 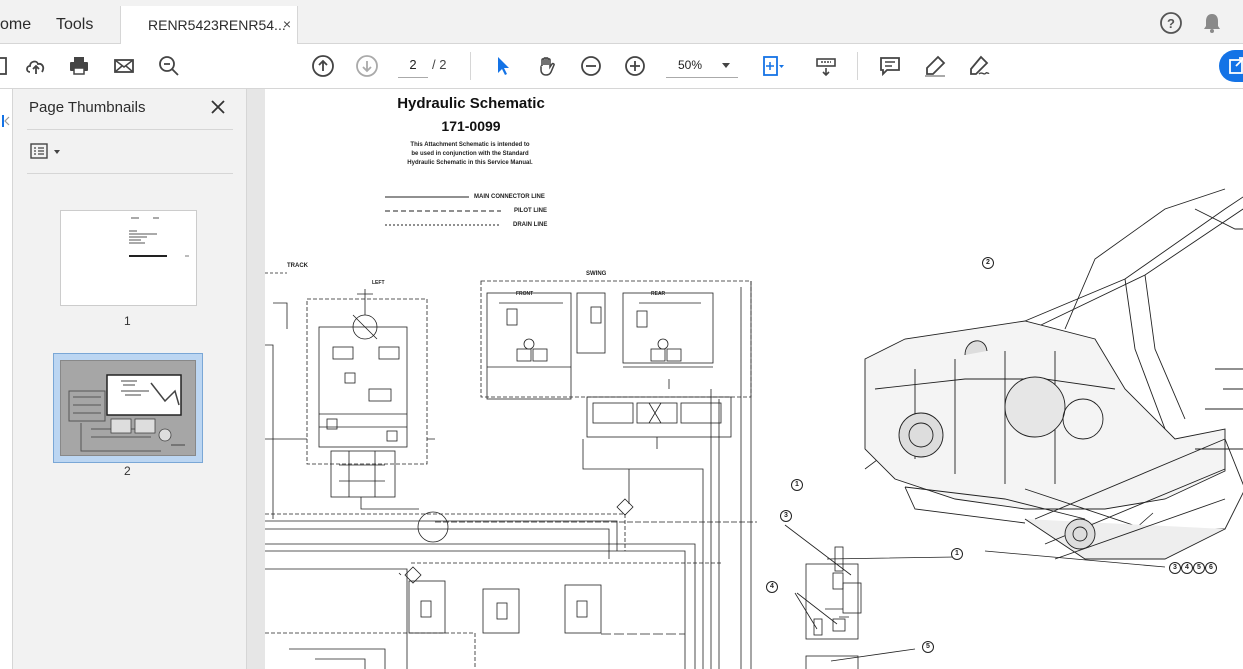 I want to click on callout-marker: 6, so click(x=1211, y=568).